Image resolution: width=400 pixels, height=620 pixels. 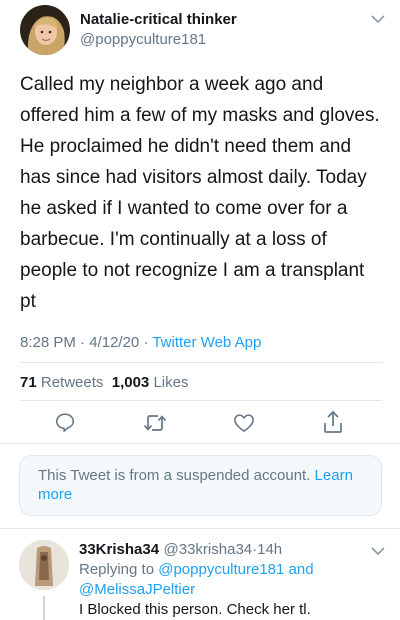 What do you see at coordinates (244, 423) in the screenshot?
I see `like-icon` at bounding box center [244, 423].